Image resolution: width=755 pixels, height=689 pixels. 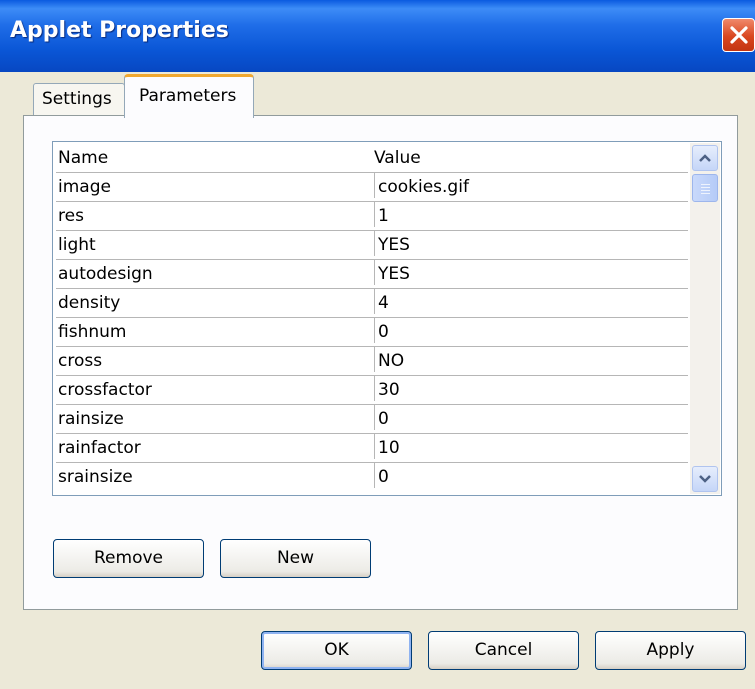 I want to click on param-value-cell: 30, so click(x=531, y=388).